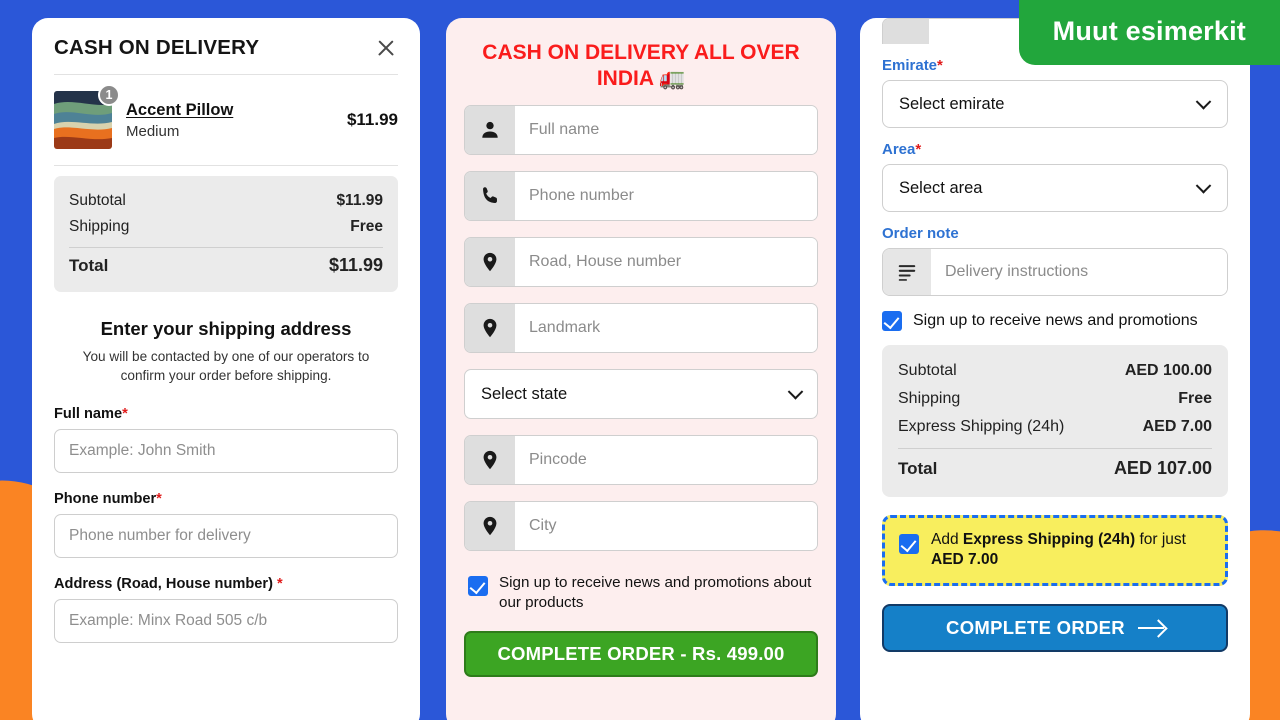 The width and height of the screenshot is (1280, 720). I want to click on pincode-field, so click(641, 460).